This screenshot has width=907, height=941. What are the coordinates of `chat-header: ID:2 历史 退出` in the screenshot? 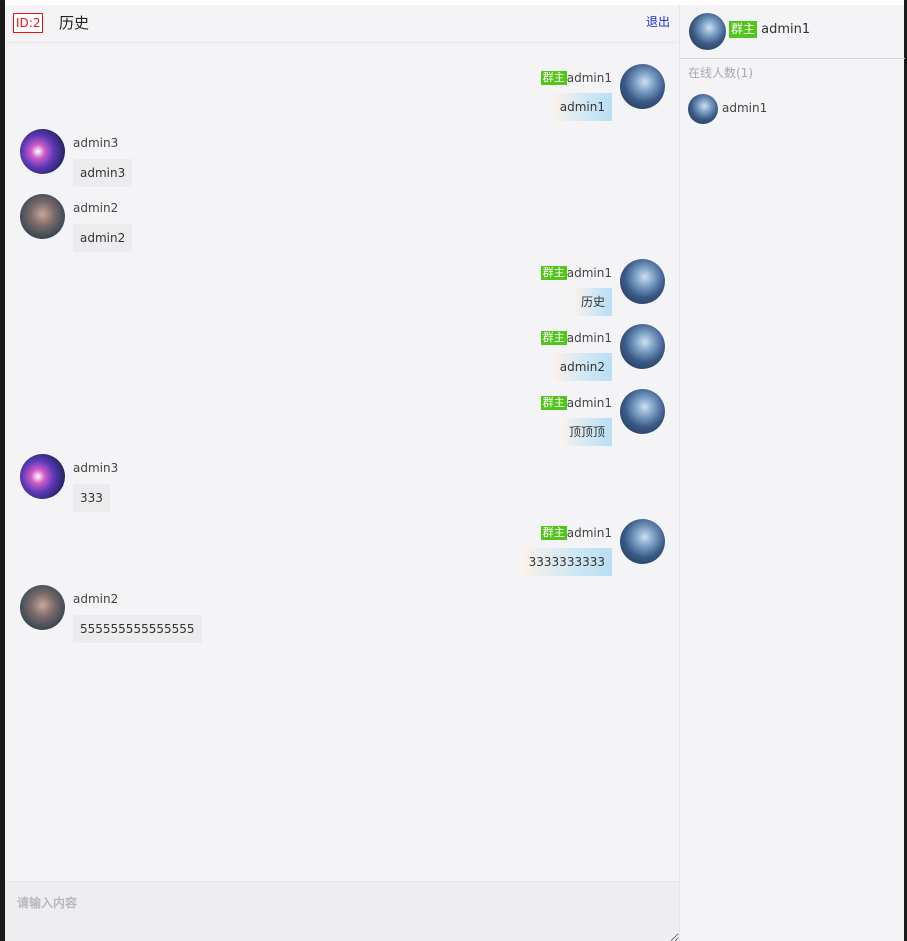 It's located at (342, 23).